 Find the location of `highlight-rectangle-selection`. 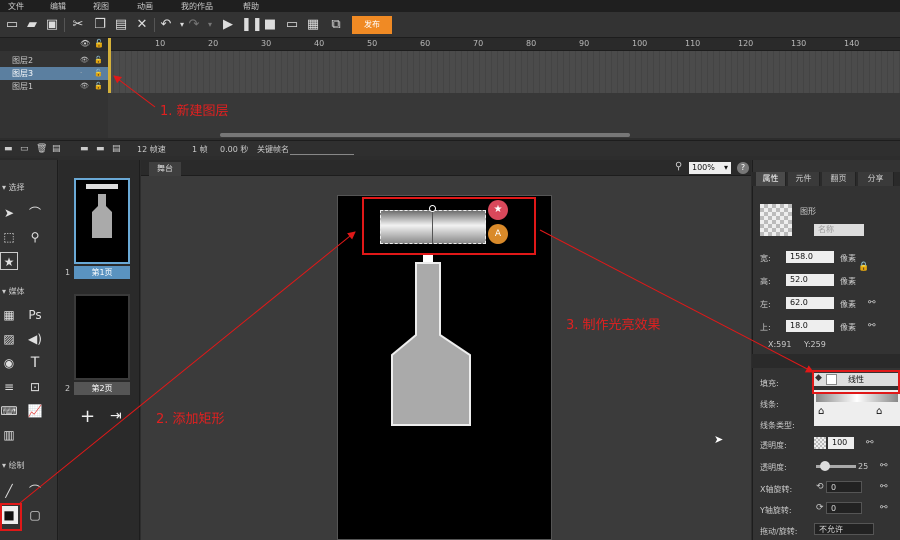

highlight-rectangle-selection is located at coordinates (449, 226).